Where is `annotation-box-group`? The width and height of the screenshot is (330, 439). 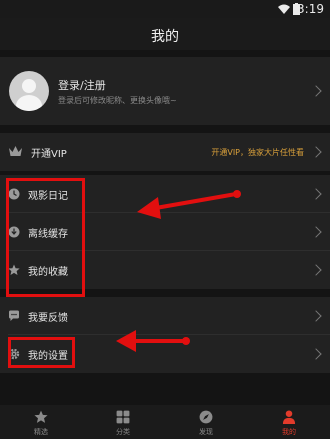
annotation-box-group is located at coordinates (45, 237).